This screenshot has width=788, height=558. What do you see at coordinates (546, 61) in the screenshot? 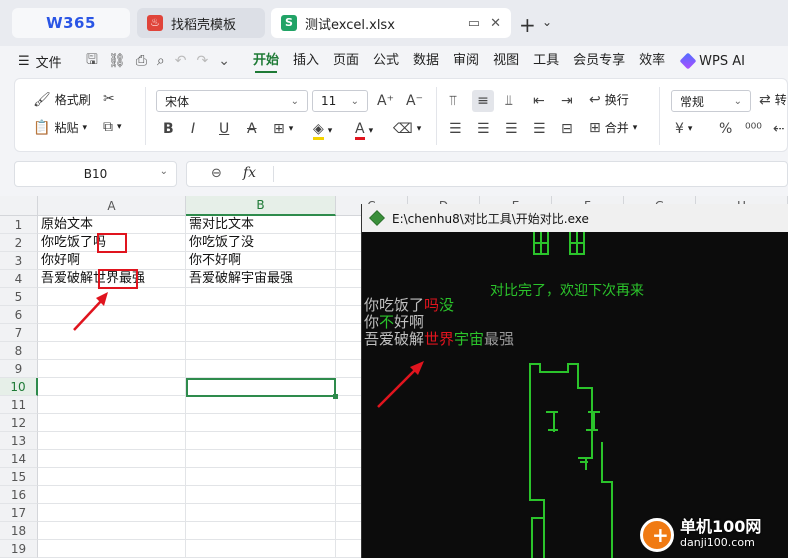
I see `menu-tools: 工具` at bounding box center [546, 61].